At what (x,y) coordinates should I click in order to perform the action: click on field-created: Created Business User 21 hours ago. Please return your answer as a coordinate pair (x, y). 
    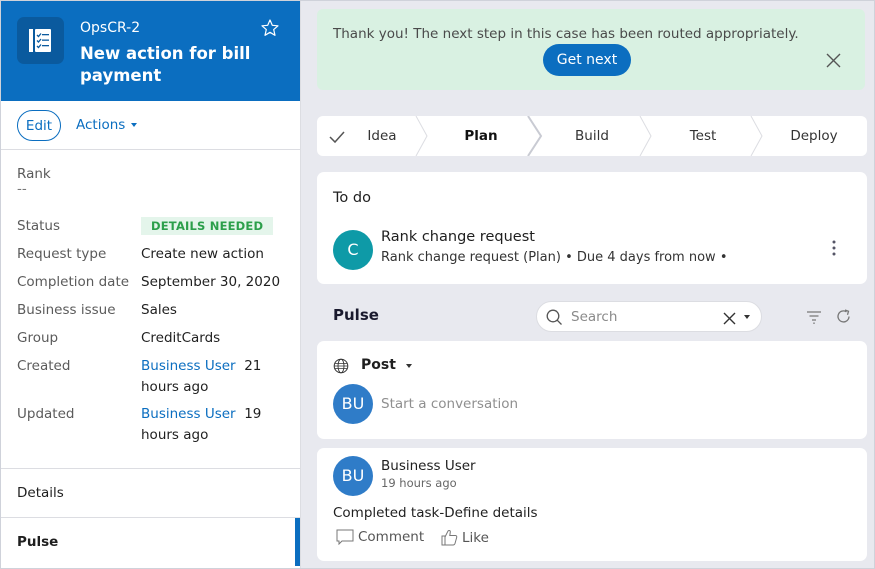
    Looking at the image, I should click on (154, 378).